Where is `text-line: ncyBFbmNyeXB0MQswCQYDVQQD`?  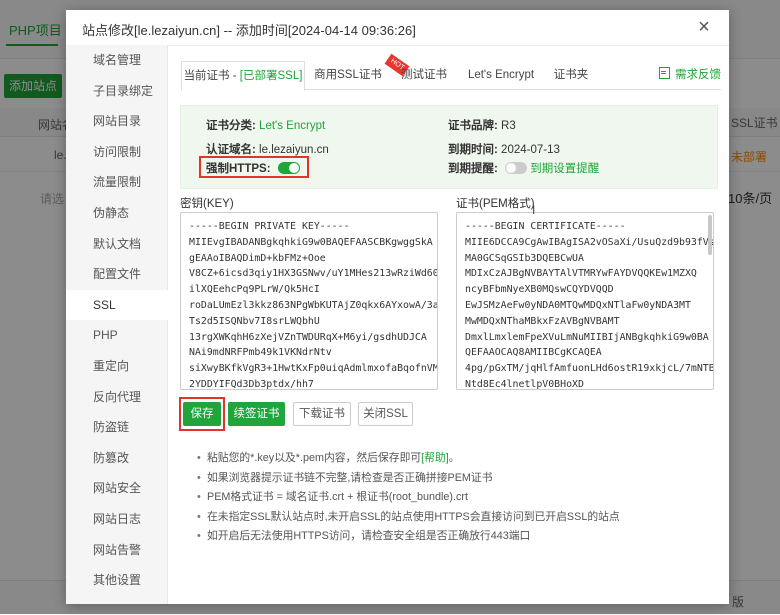 text-line: ncyBFbmNyeXB0MQswCQYDVQQD is located at coordinates (539, 290).